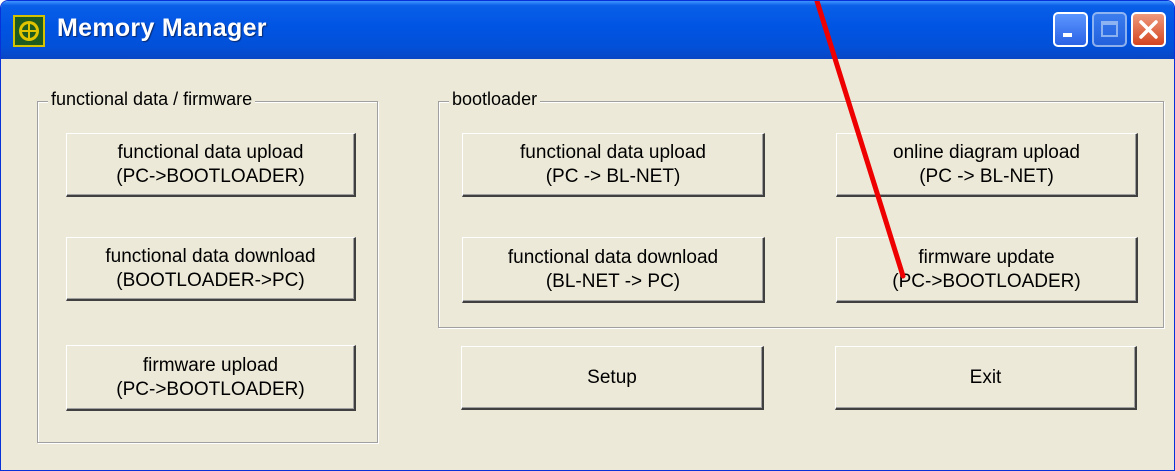 This screenshot has height=471, width=1175. Describe the element at coordinates (613, 281) in the screenshot. I see `button-line-2: (BL-NET -> PC)` at that location.